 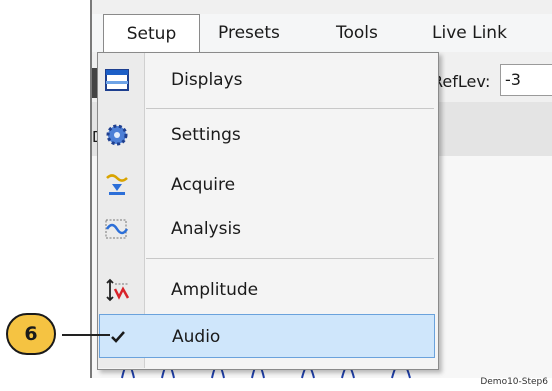 I want to click on menu-live-link: Live Link, so click(x=469, y=33).